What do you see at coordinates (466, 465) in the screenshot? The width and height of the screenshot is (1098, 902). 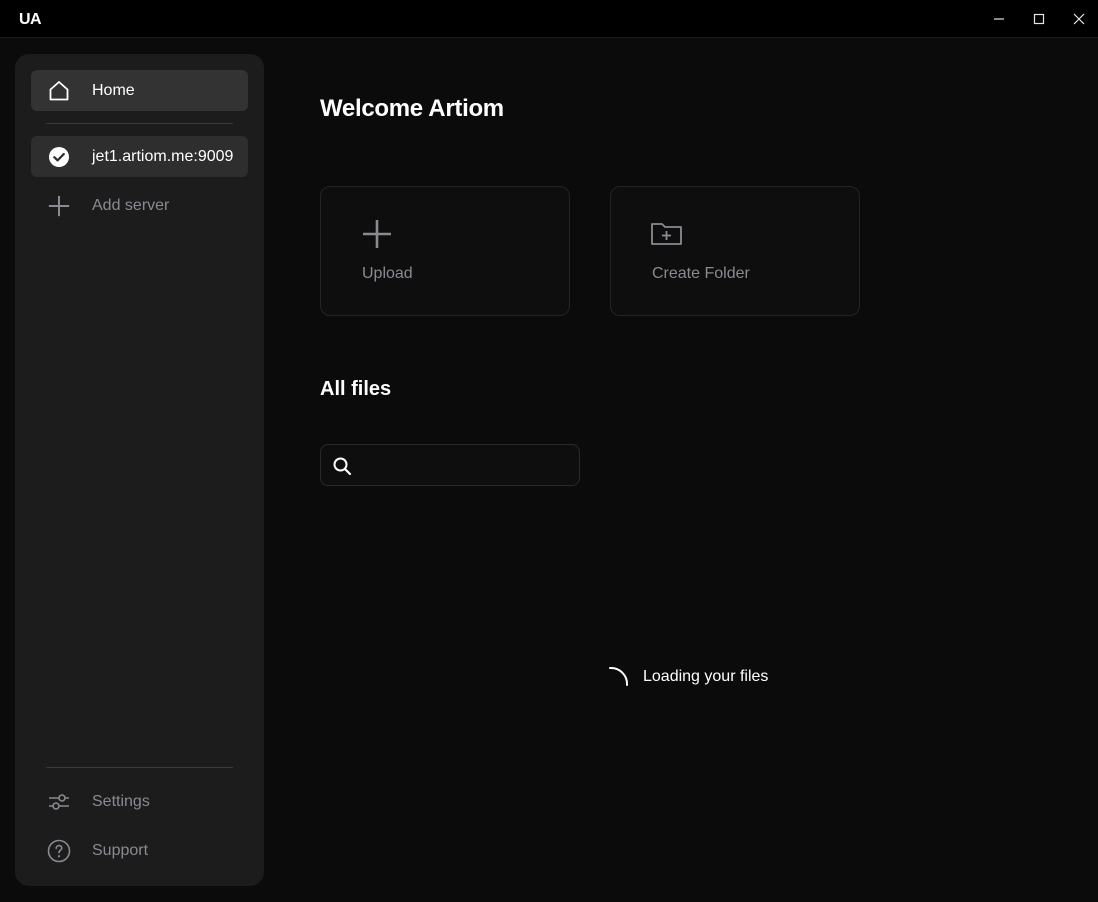 I see `search-input` at bounding box center [466, 465].